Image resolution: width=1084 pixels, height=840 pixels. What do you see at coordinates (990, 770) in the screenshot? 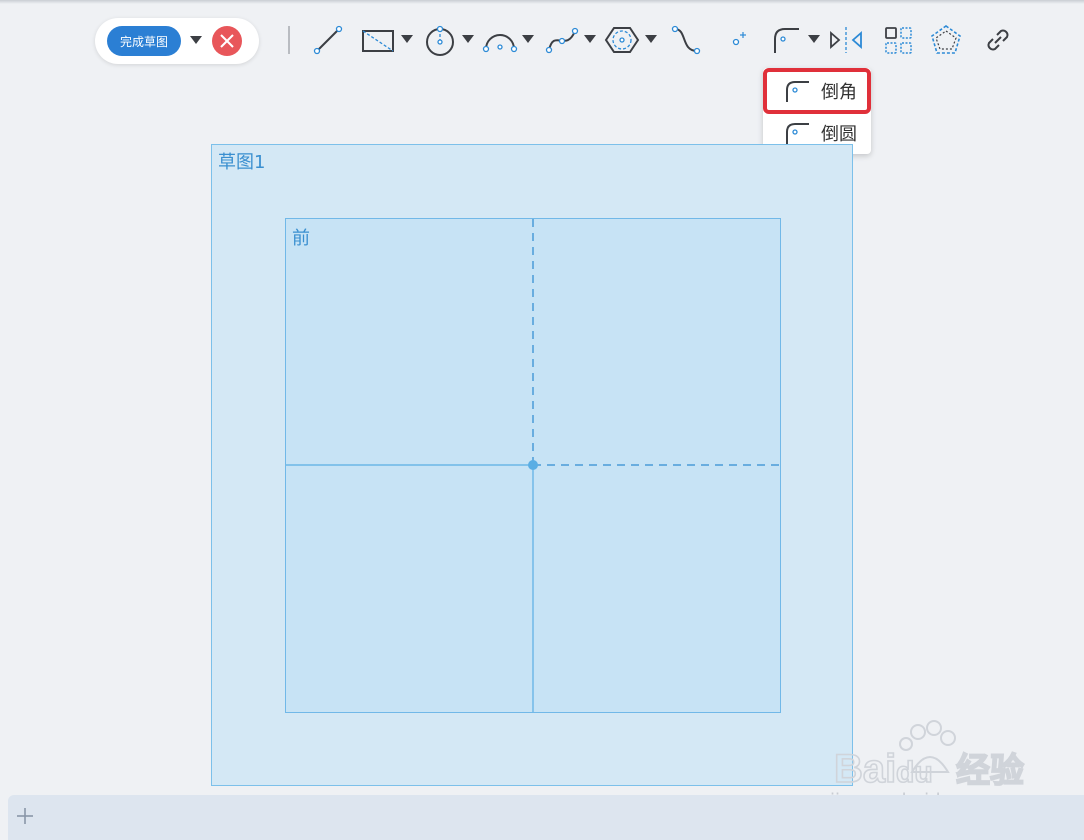
I see `svg-text: 经验` at bounding box center [990, 770].